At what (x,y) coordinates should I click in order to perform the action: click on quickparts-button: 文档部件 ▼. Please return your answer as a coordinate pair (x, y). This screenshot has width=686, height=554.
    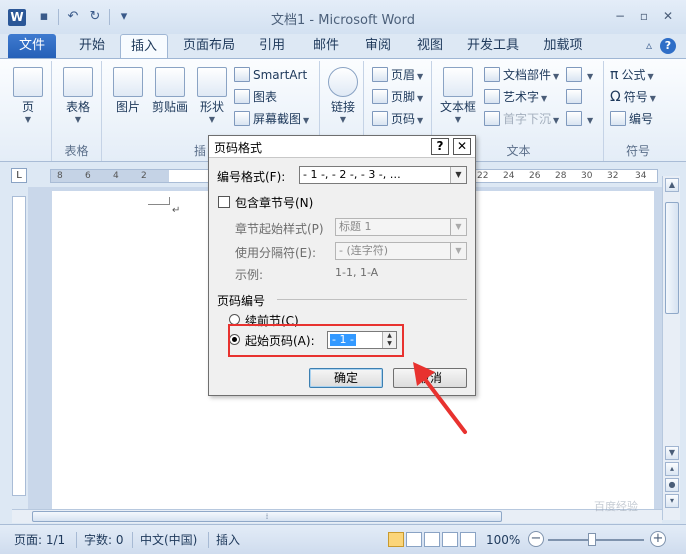
    Looking at the image, I should click on (521, 75).